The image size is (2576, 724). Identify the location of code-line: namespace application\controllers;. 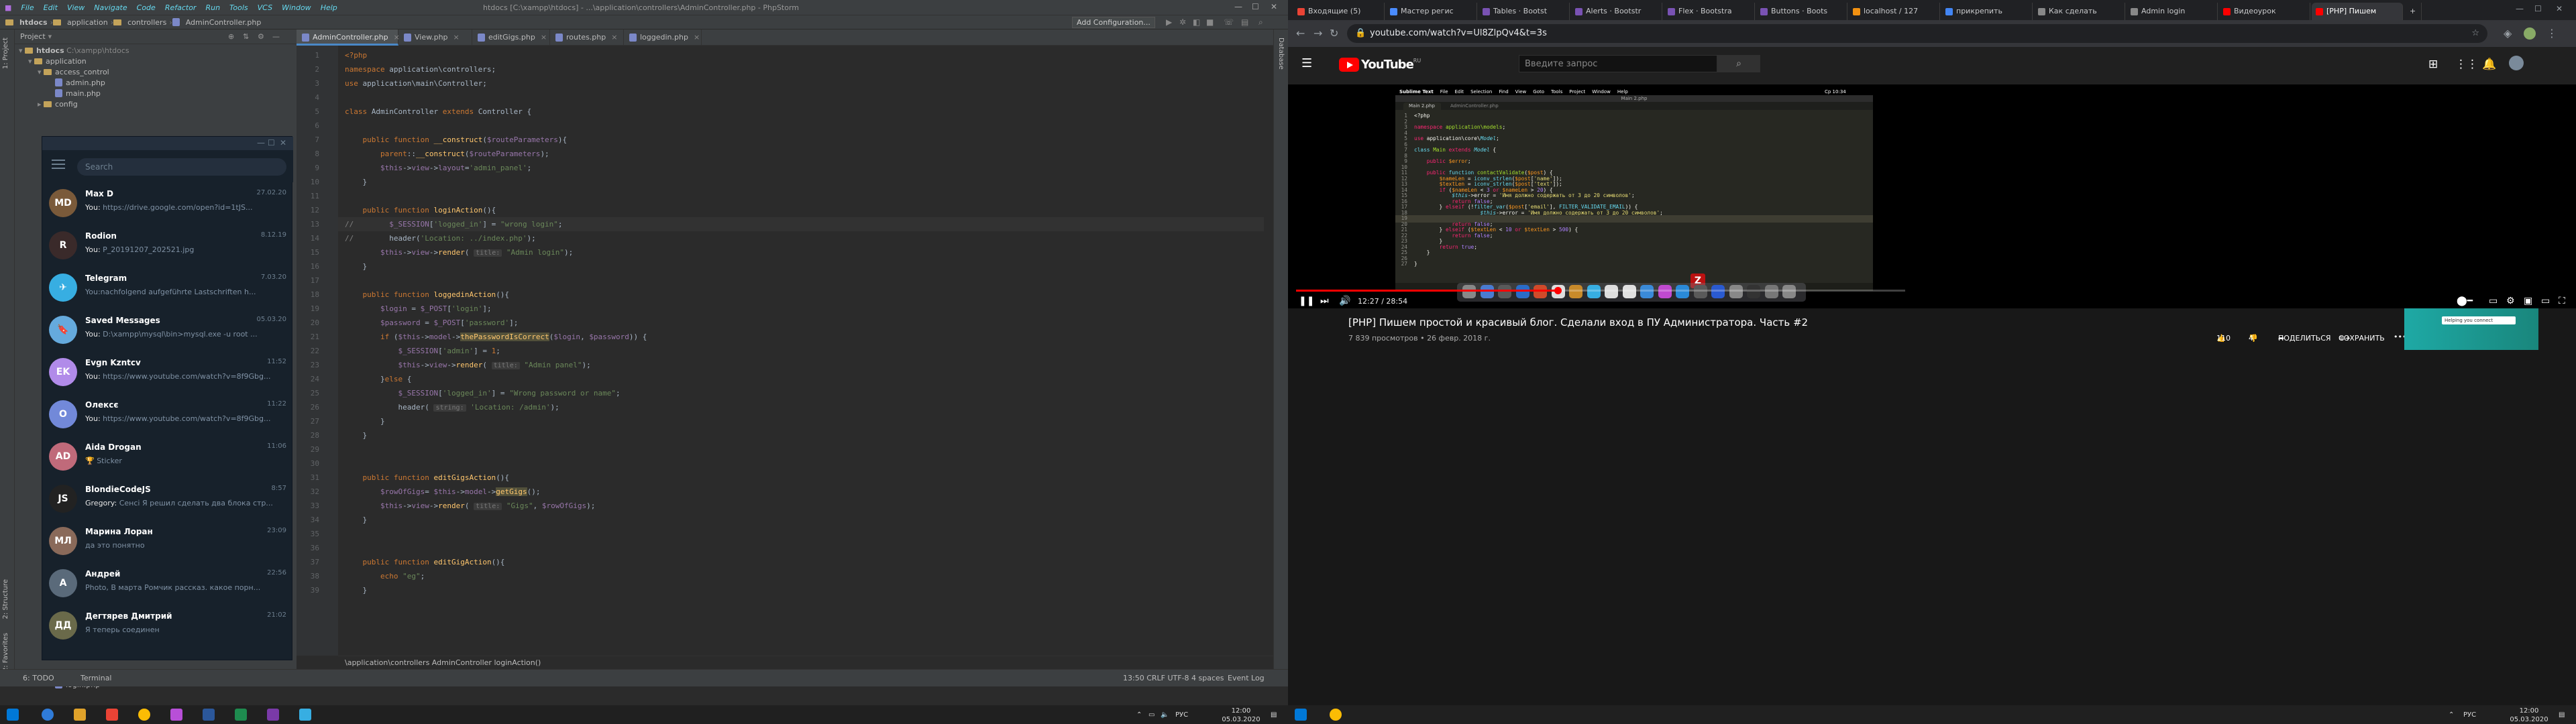
(420, 69).